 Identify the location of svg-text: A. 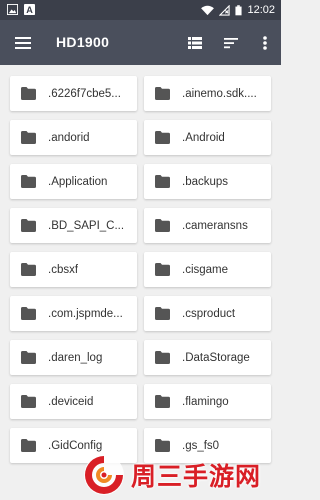
(29, 10).